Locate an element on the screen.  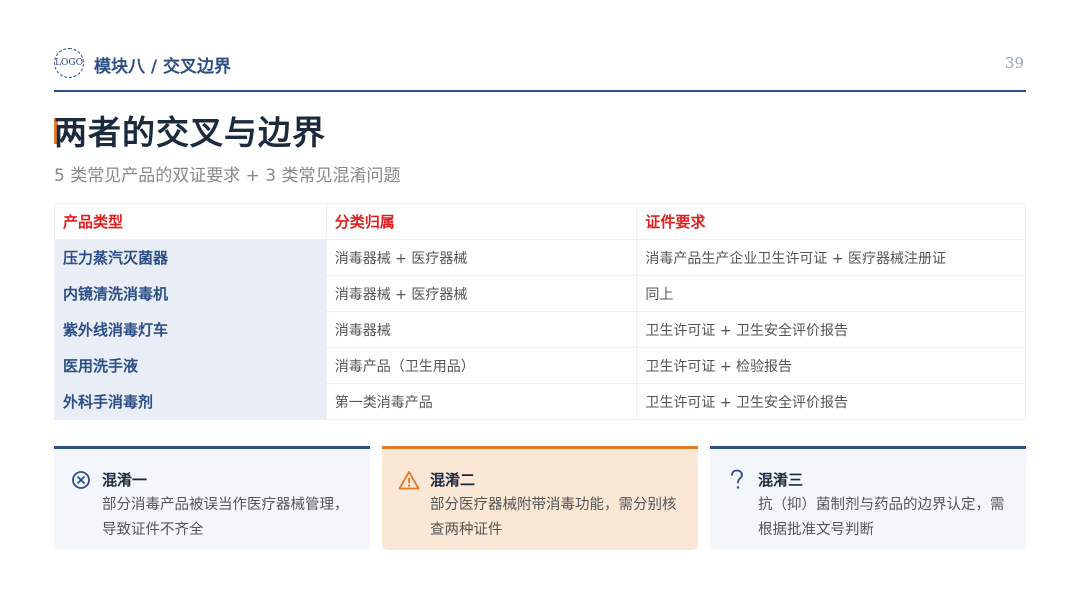
table-row: 内镜清洗消毒机 消毒器械 + 医疗器械 同上 is located at coordinates (540, 293).